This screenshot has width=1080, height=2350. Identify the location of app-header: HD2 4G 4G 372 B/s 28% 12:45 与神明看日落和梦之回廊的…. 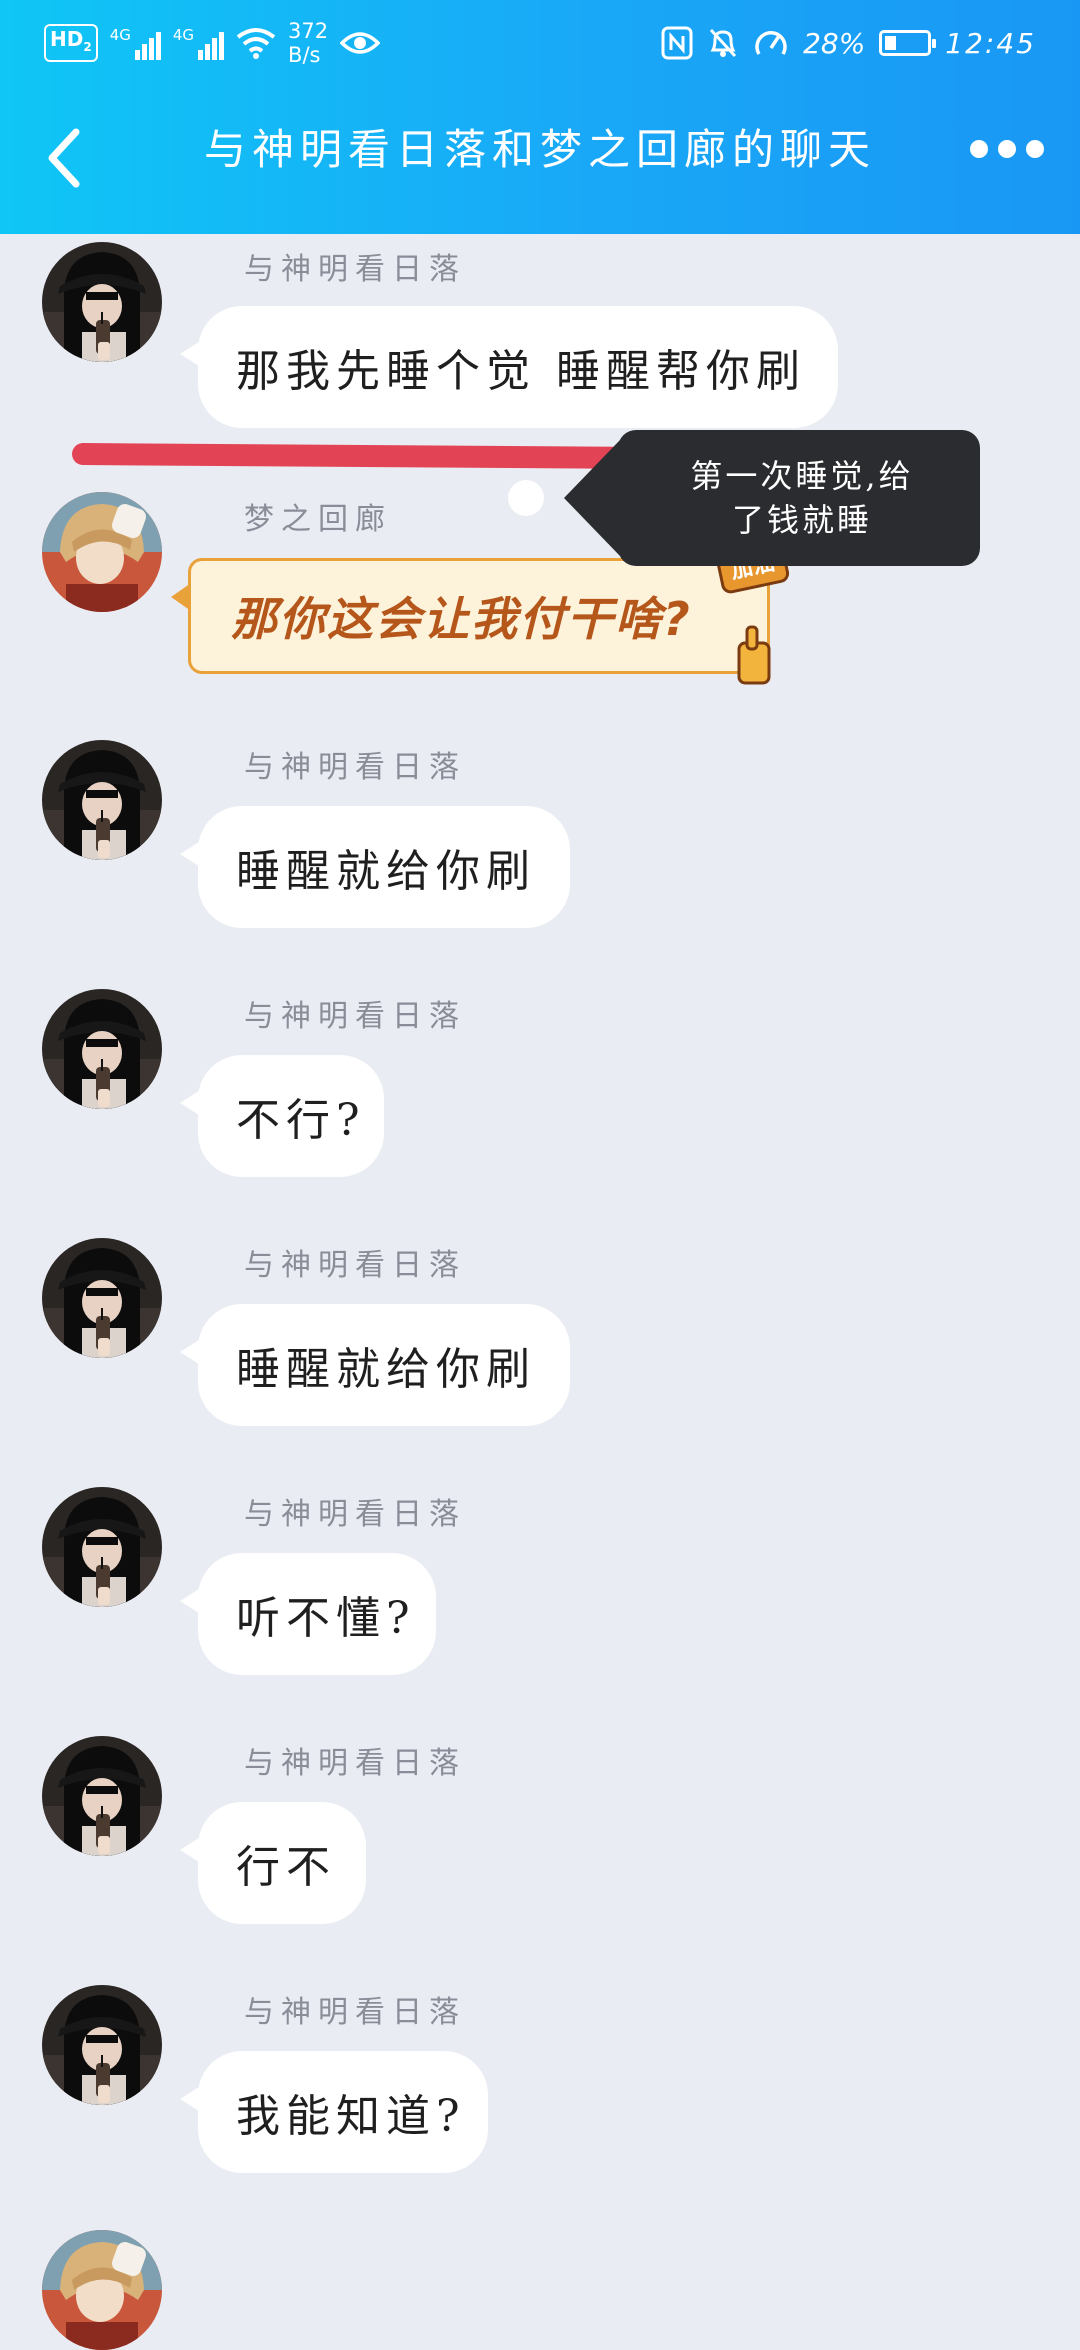
(540, 117).